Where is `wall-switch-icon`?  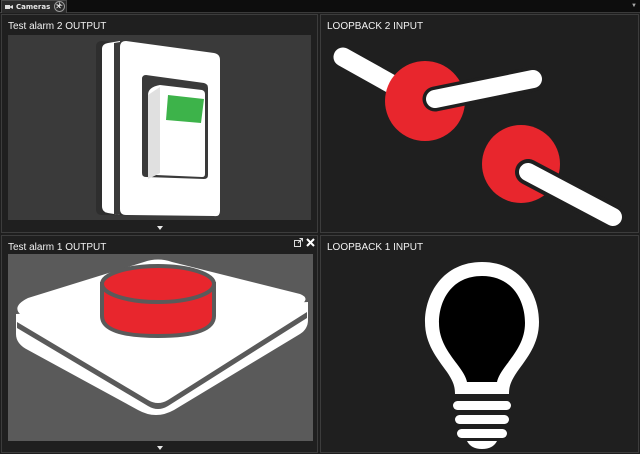
wall-switch-icon is located at coordinates (158, 129).